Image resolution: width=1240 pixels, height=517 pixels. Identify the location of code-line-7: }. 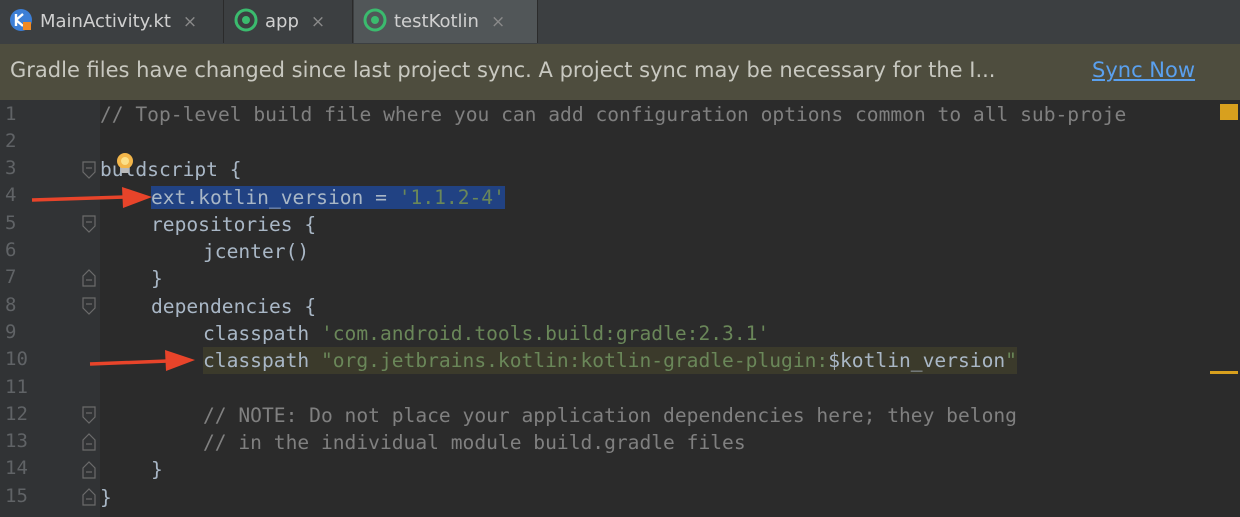
(157, 278).